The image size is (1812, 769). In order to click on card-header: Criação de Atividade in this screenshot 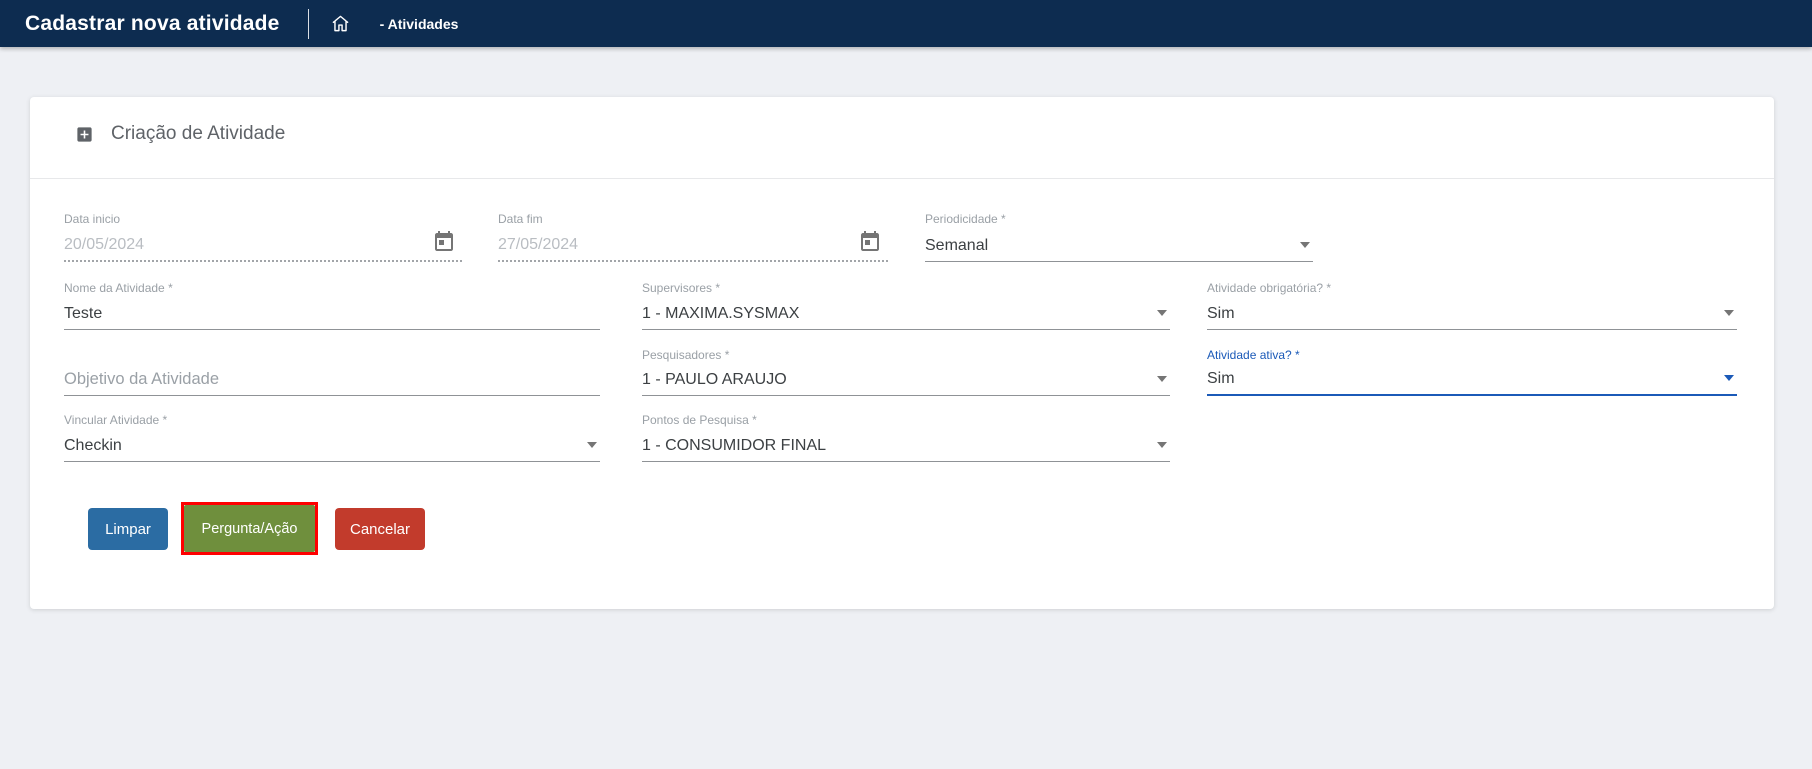, I will do `click(180, 134)`.